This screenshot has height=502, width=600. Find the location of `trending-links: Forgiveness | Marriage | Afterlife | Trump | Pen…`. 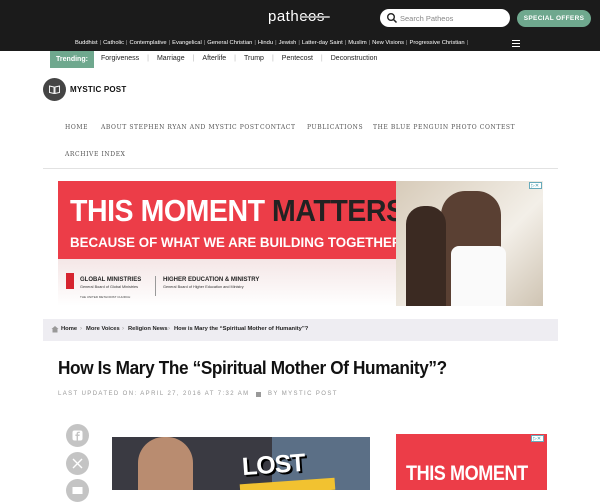

trending-links: Forgiveness | Marriage | Afterlife | Trump | Pen… is located at coordinates (239, 58).